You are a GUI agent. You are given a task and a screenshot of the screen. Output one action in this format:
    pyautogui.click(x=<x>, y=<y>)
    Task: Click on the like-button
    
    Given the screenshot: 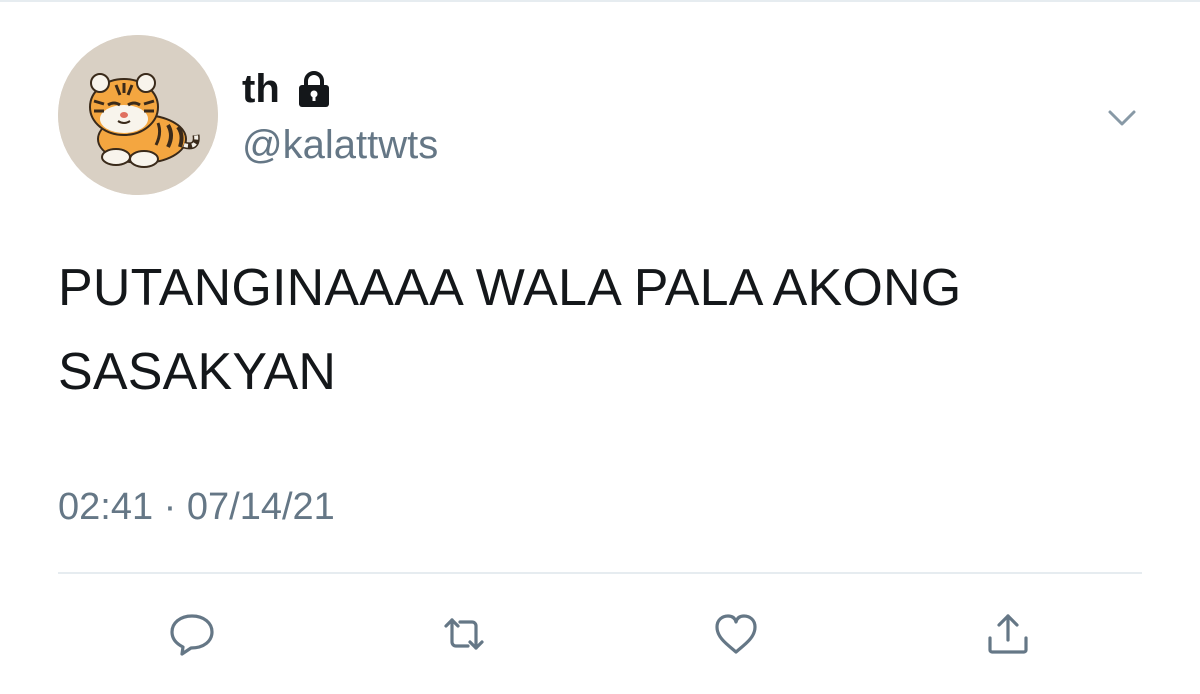 What is the action you would take?
    pyautogui.click(x=736, y=634)
    